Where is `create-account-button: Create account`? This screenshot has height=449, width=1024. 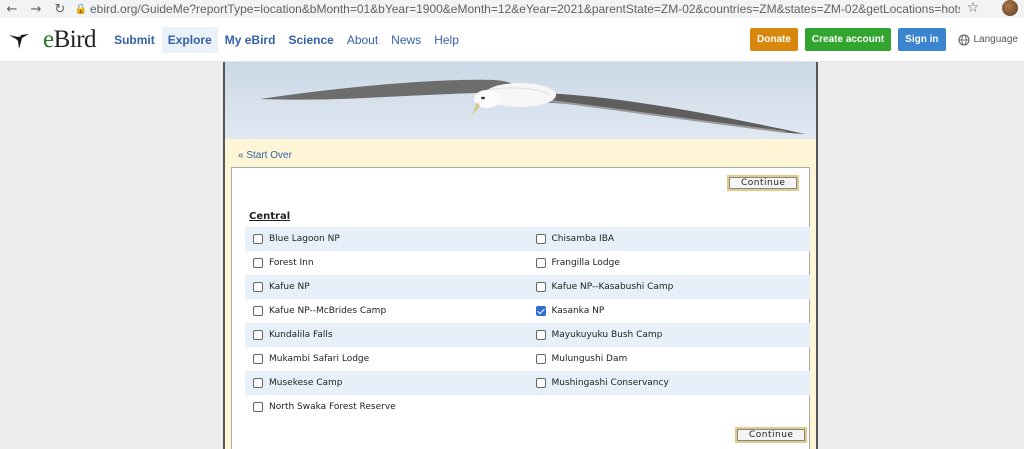
create-account-button: Create account is located at coordinates (848, 39).